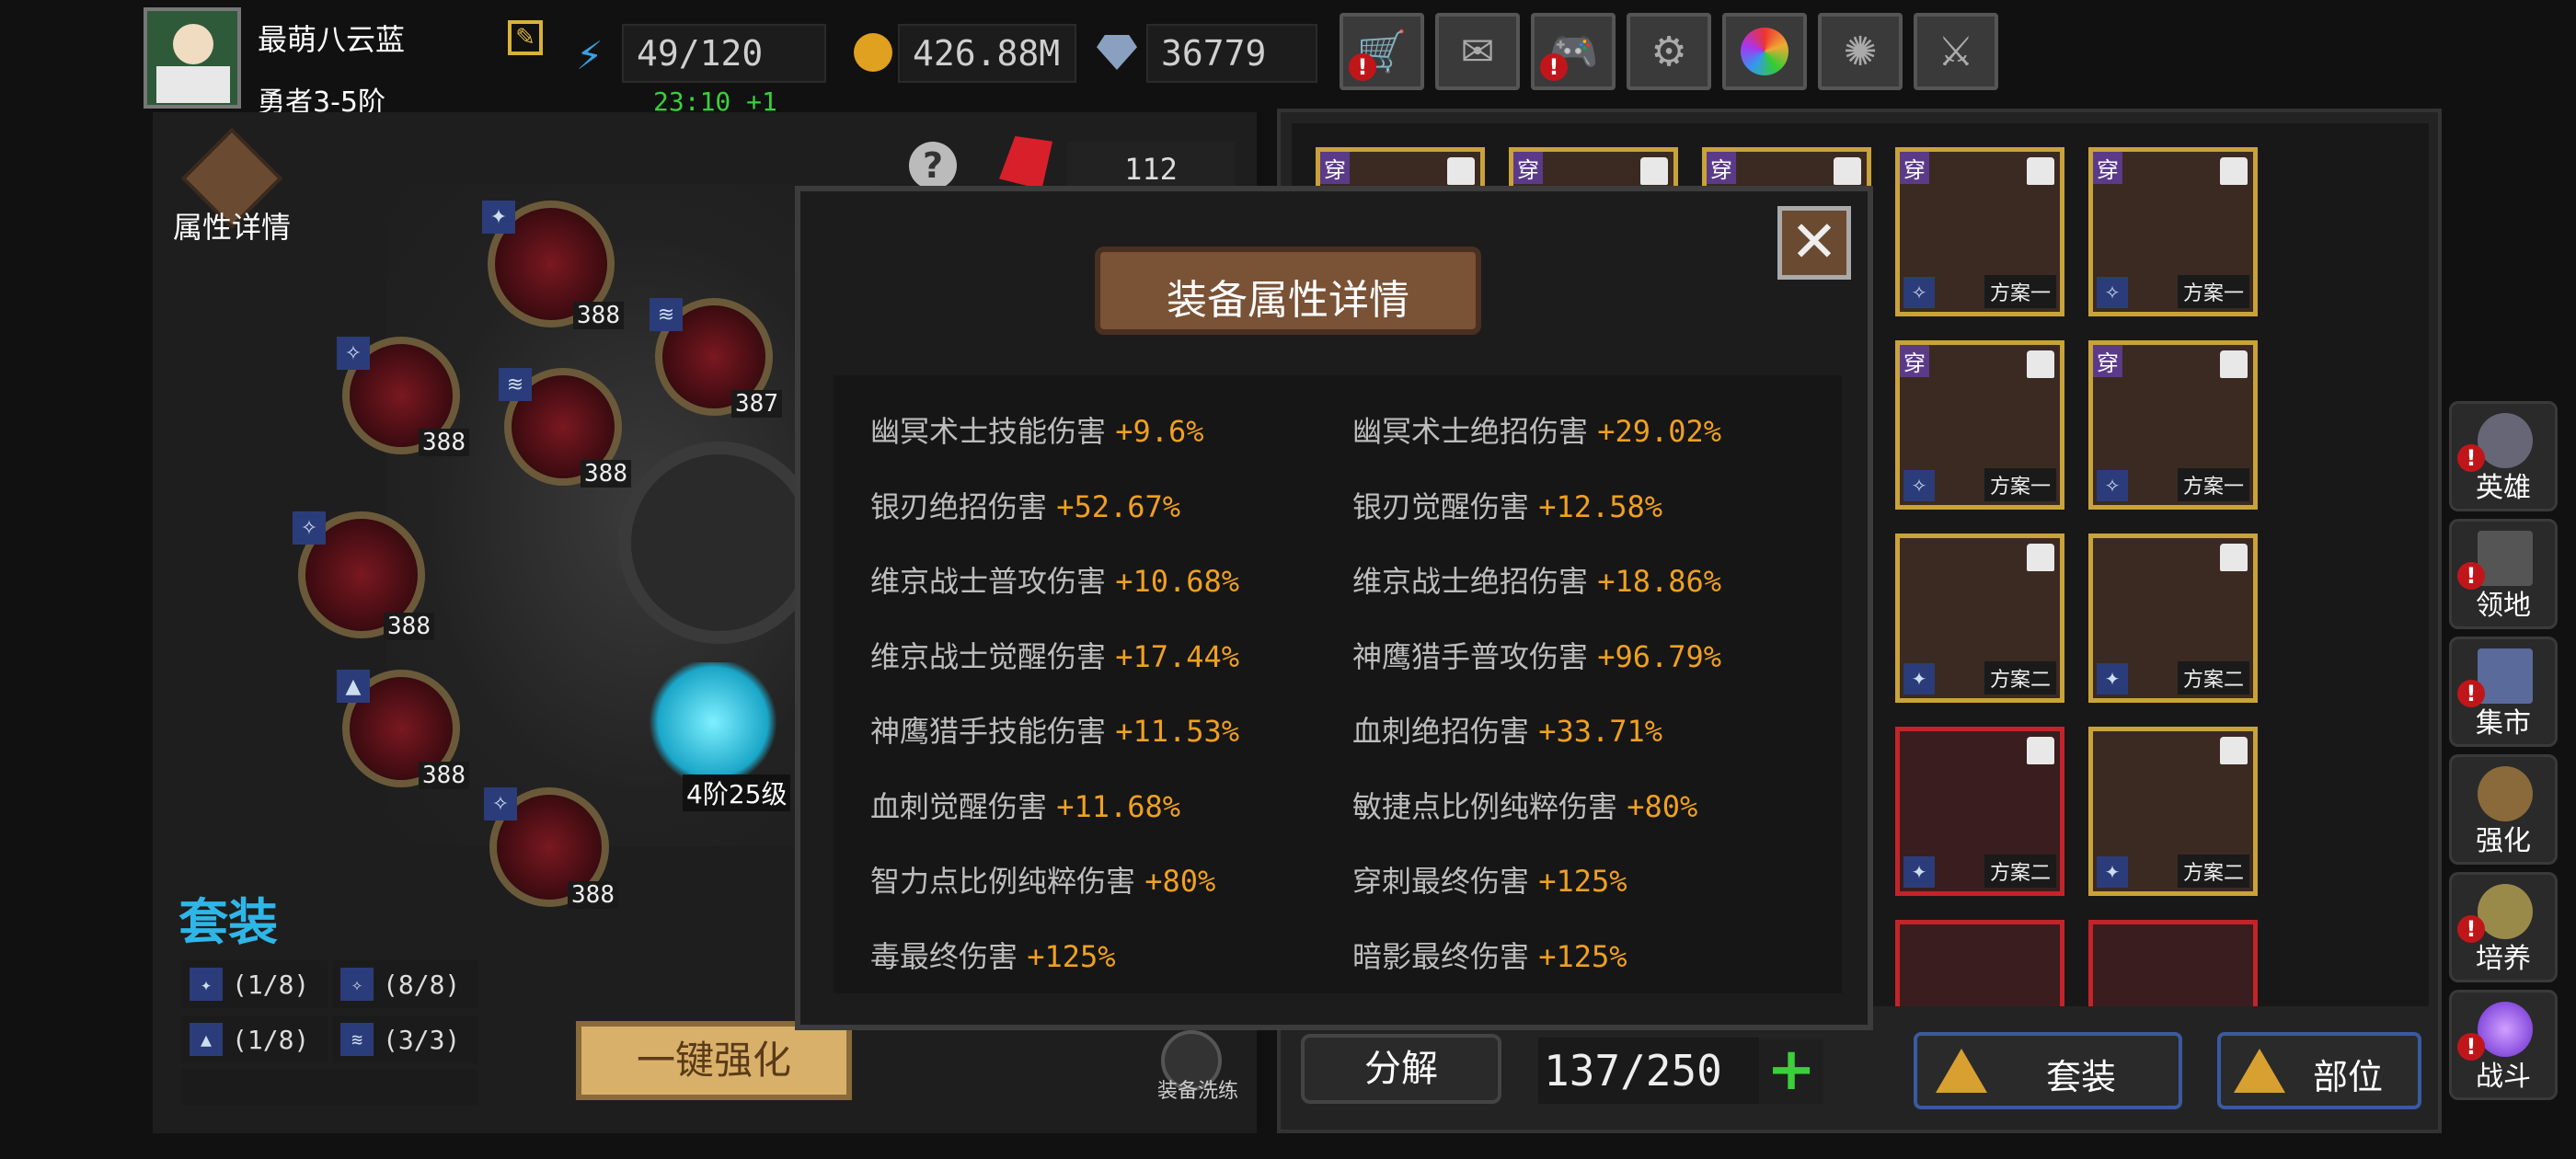  Describe the element at coordinates (713, 722) in the screenshot. I see `core-wings-icon` at that location.